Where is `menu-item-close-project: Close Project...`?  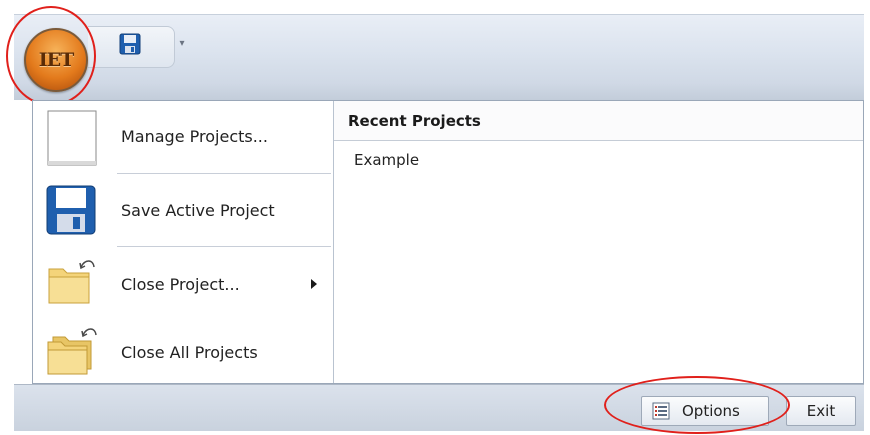 menu-item-close-project: Close Project... is located at coordinates (183, 283).